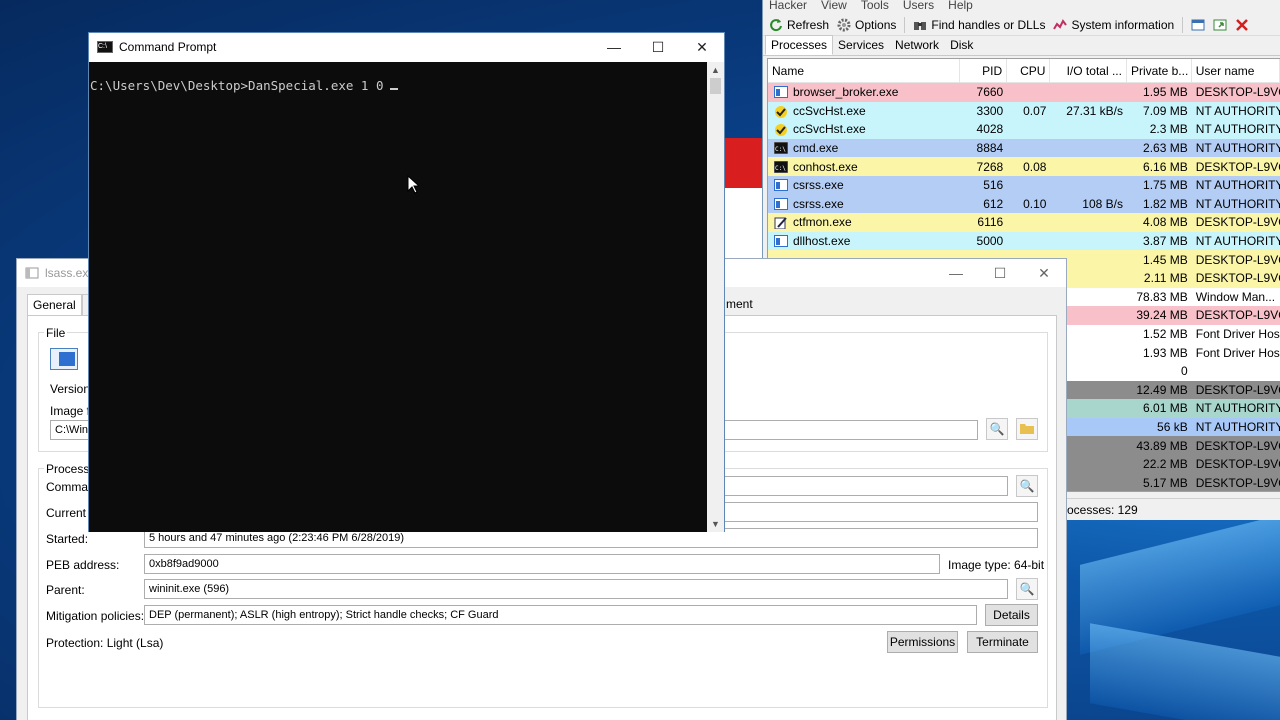 The height and width of the screenshot is (720, 1280). What do you see at coordinates (1024, 222) in the screenshot?
I see `table-row: ctfmon.exe 6116 4.08 MB DESKTOP-L9VQ` at bounding box center [1024, 222].